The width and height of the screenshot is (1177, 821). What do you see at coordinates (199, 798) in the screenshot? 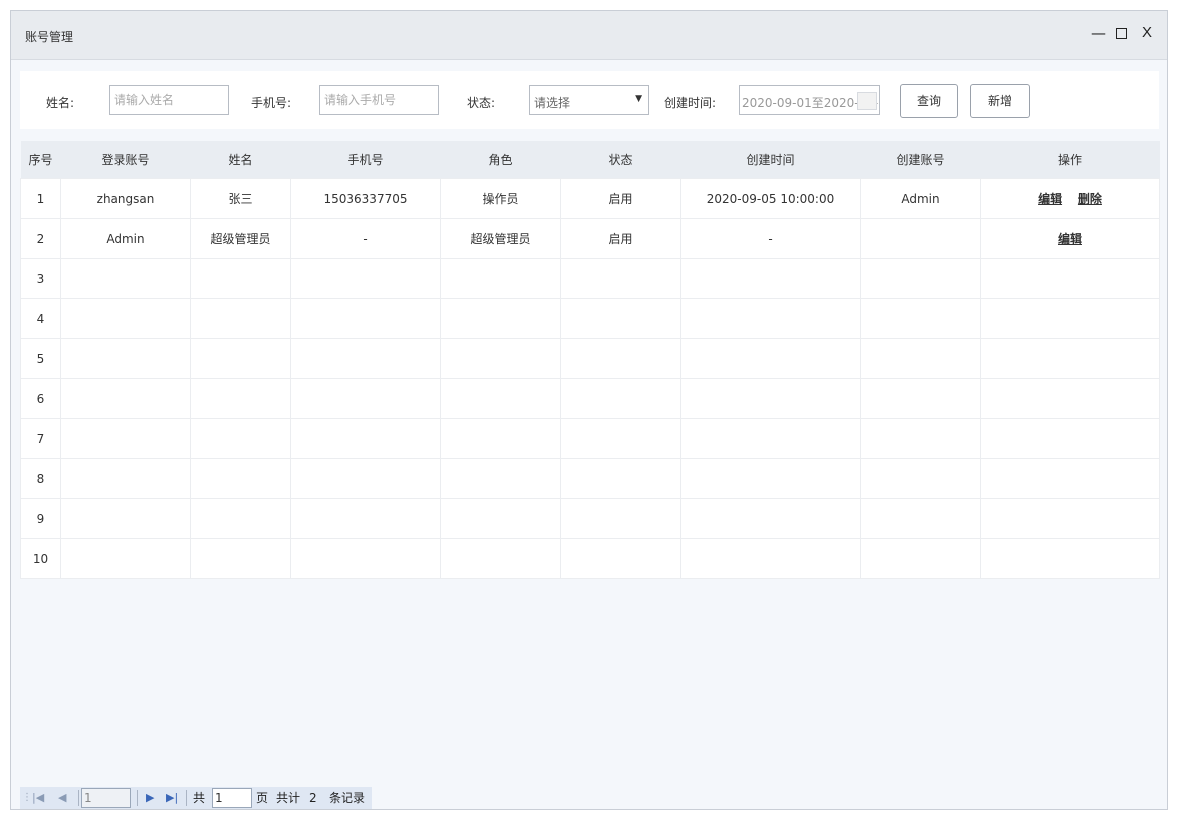
I see `total-pages-label: 共` at bounding box center [199, 798].